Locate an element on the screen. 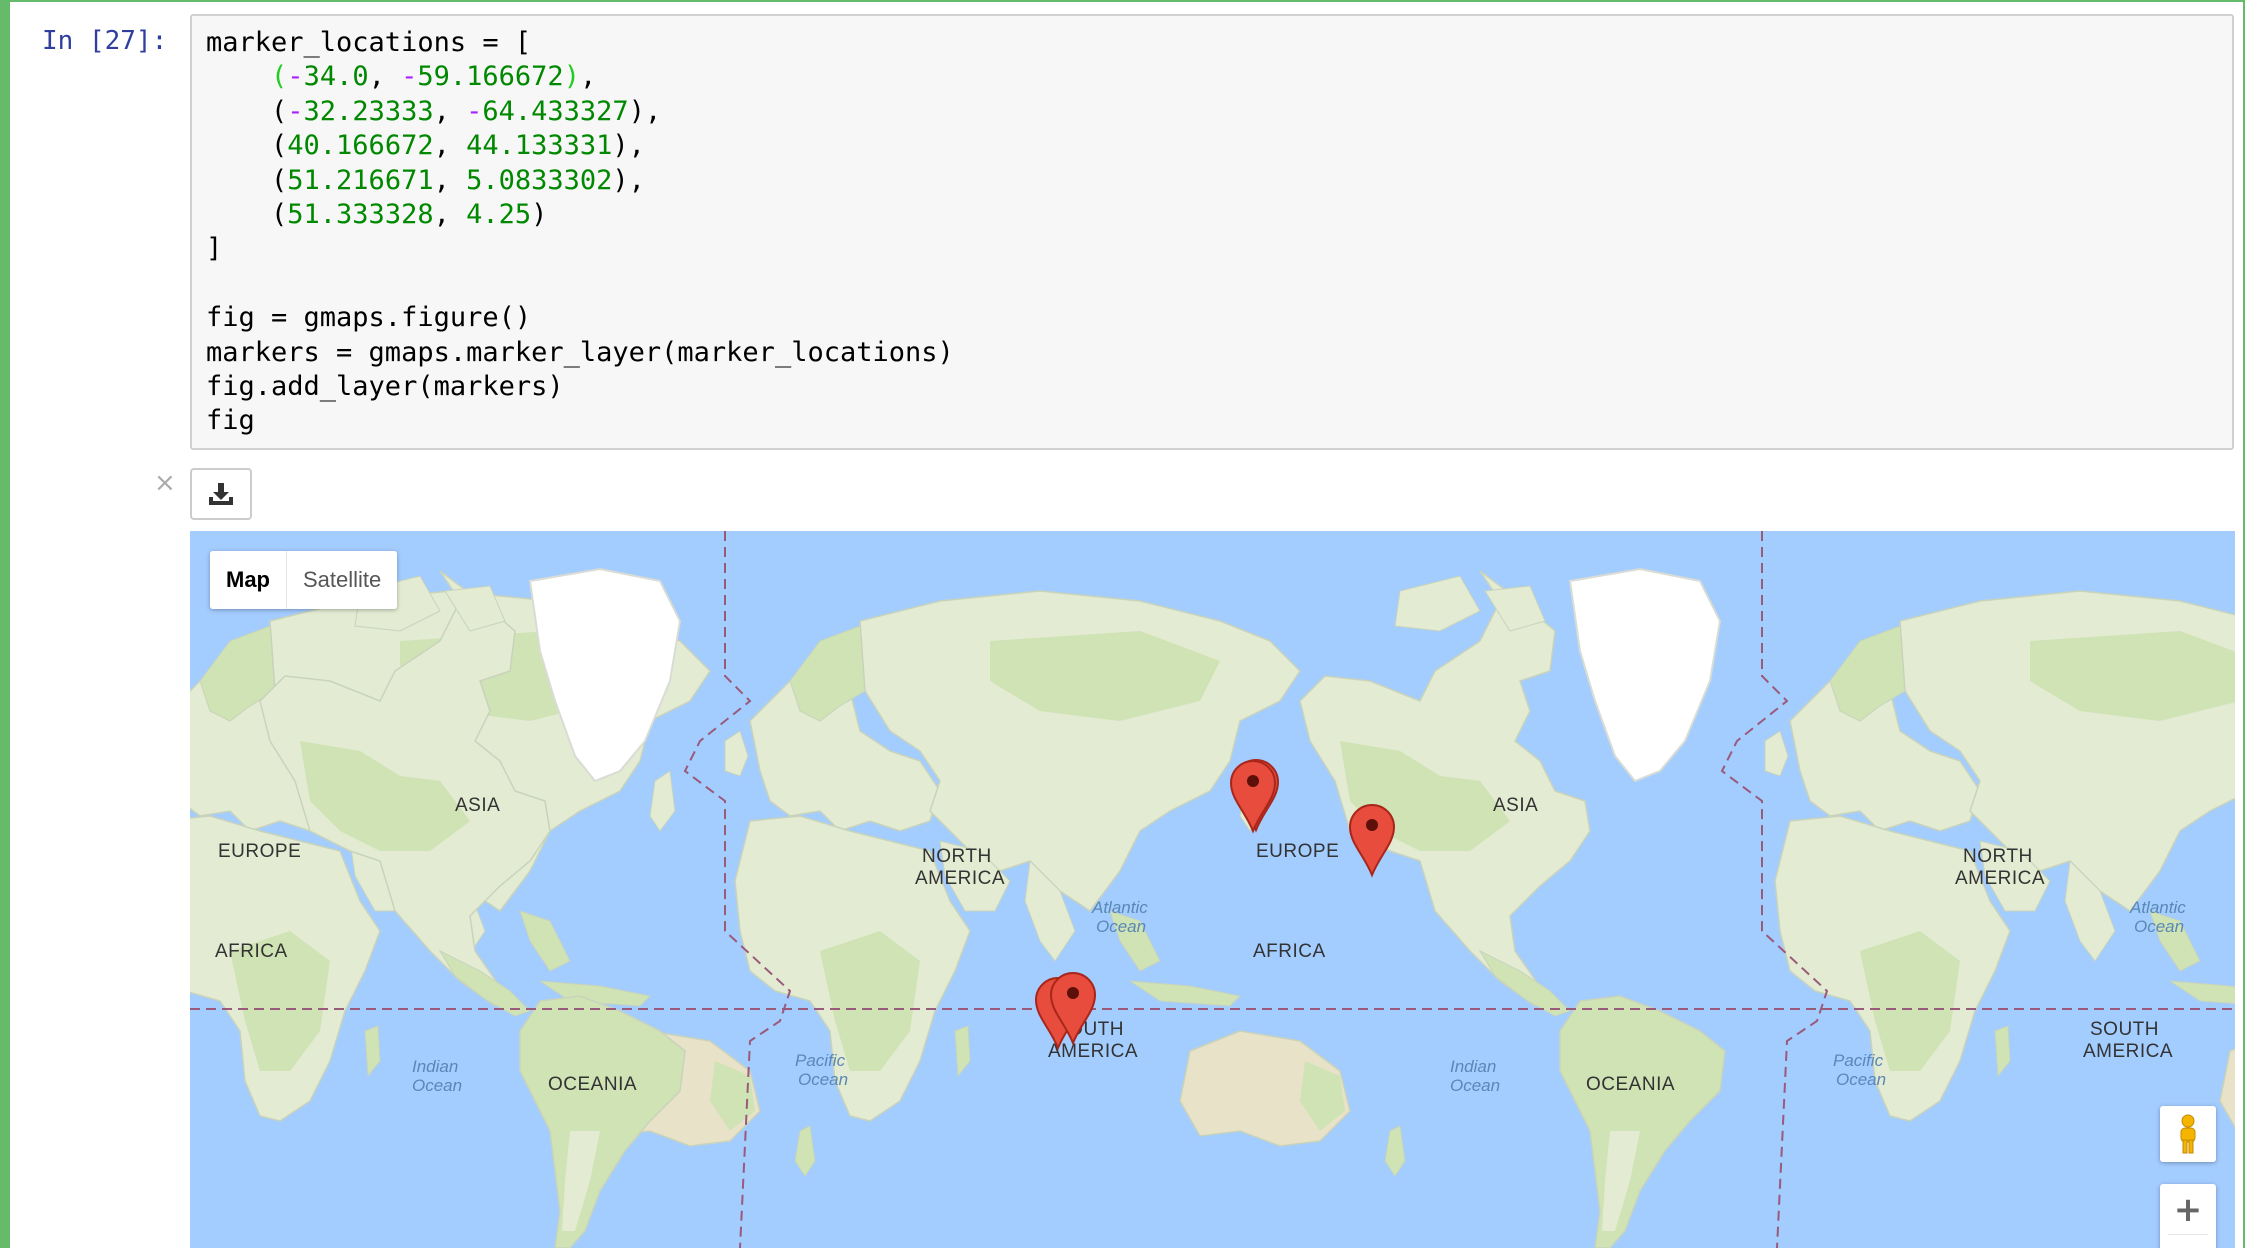  download-icon is located at coordinates (221, 494).